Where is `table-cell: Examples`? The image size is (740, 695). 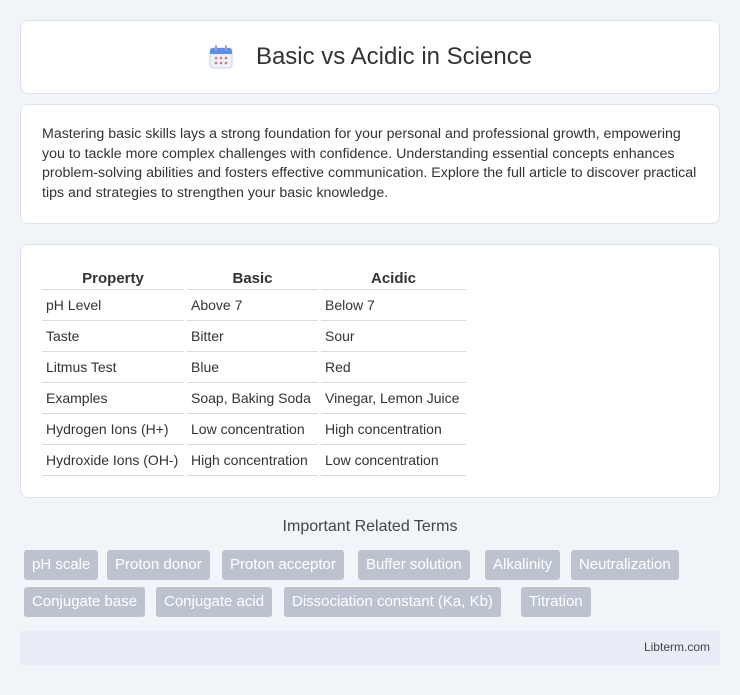
table-cell: Examples is located at coordinates (113, 398).